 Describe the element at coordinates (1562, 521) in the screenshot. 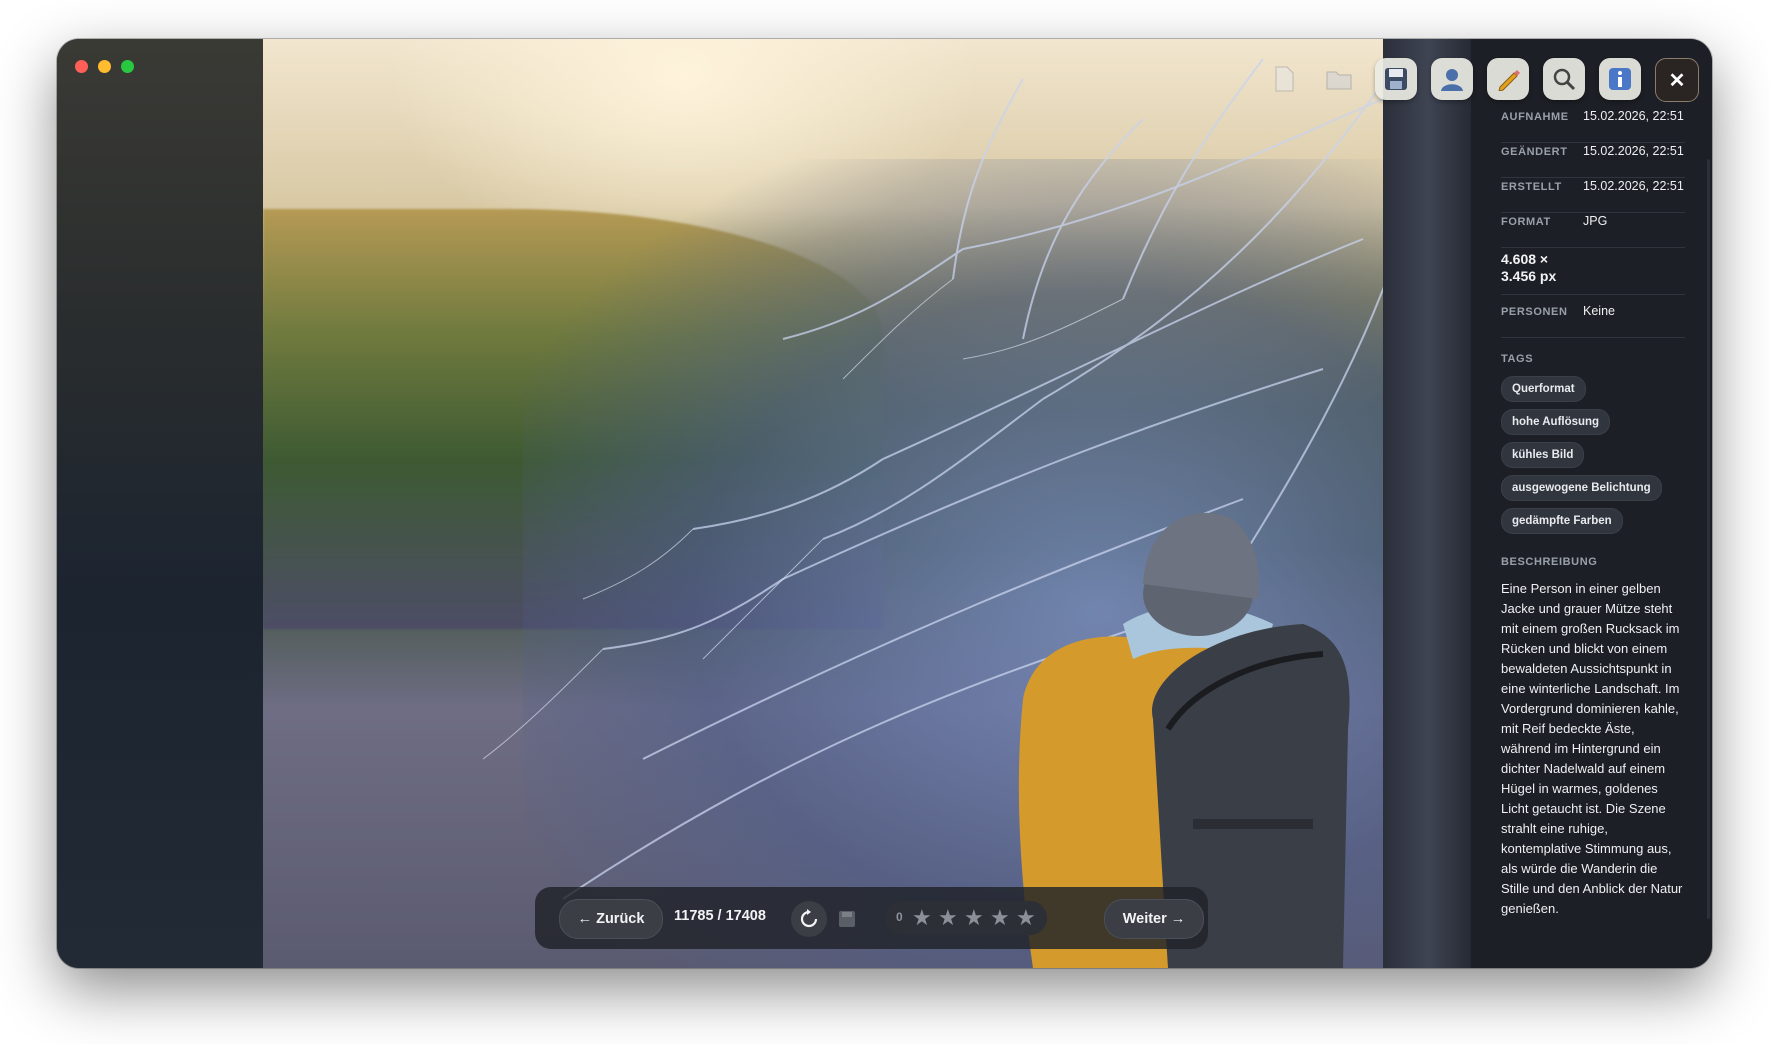

I see `tag-chip: gedämpfte Farben` at that location.